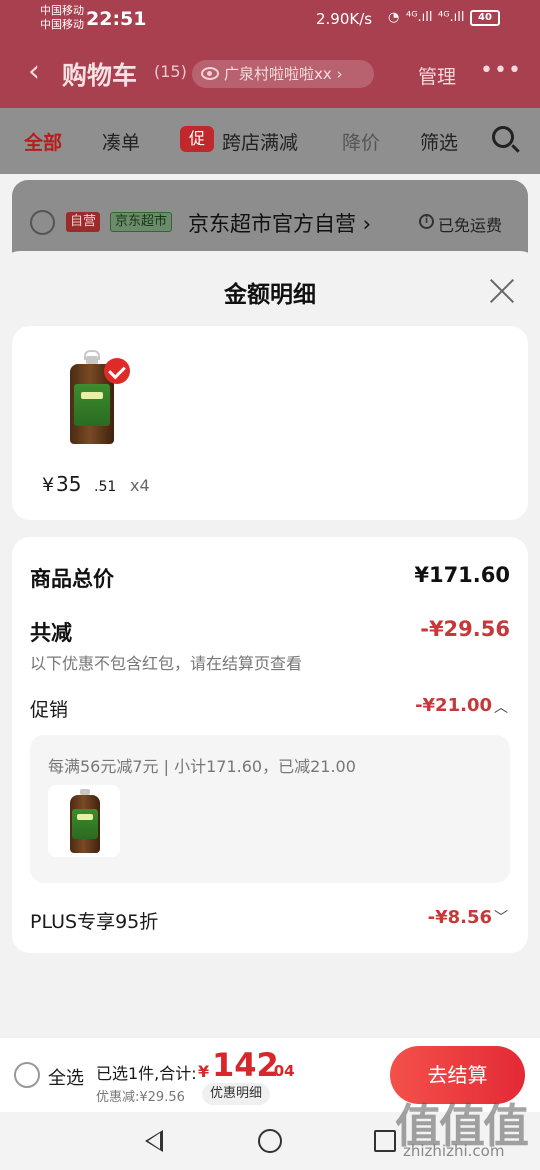 Image resolution: width=540 pixels, height=1170 pixels. Describe the element at coordinates (62, 10) in the screenshot. I see `carrier-1: 中国移动` at that location.